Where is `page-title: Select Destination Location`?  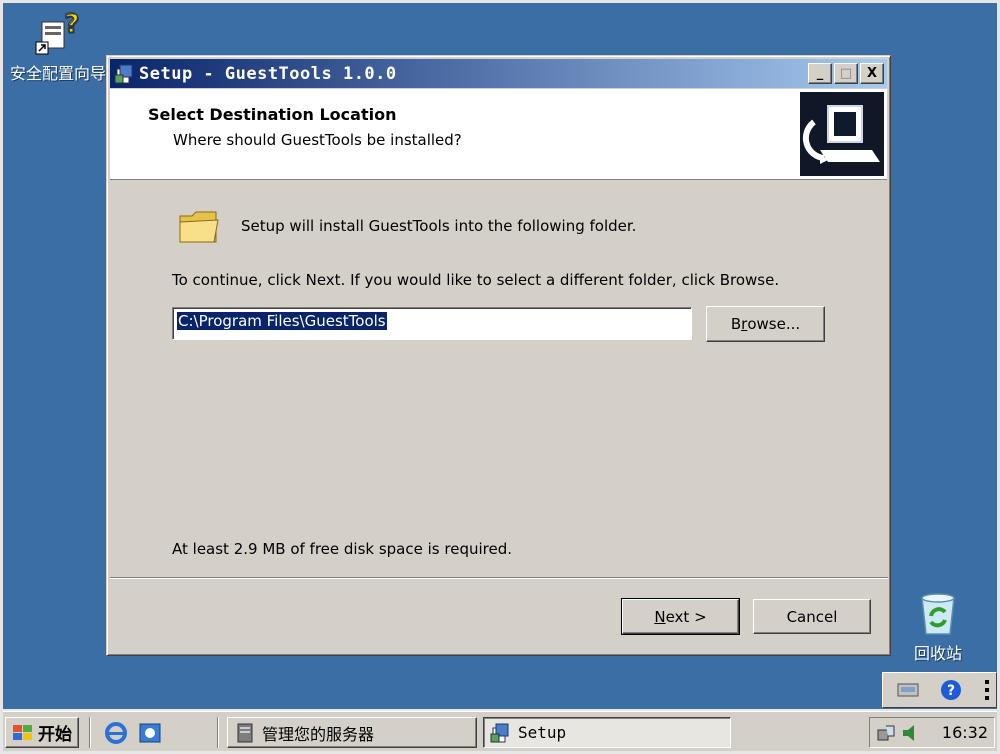
page-title: Select Destination Location is located at coordinates (272, 114).